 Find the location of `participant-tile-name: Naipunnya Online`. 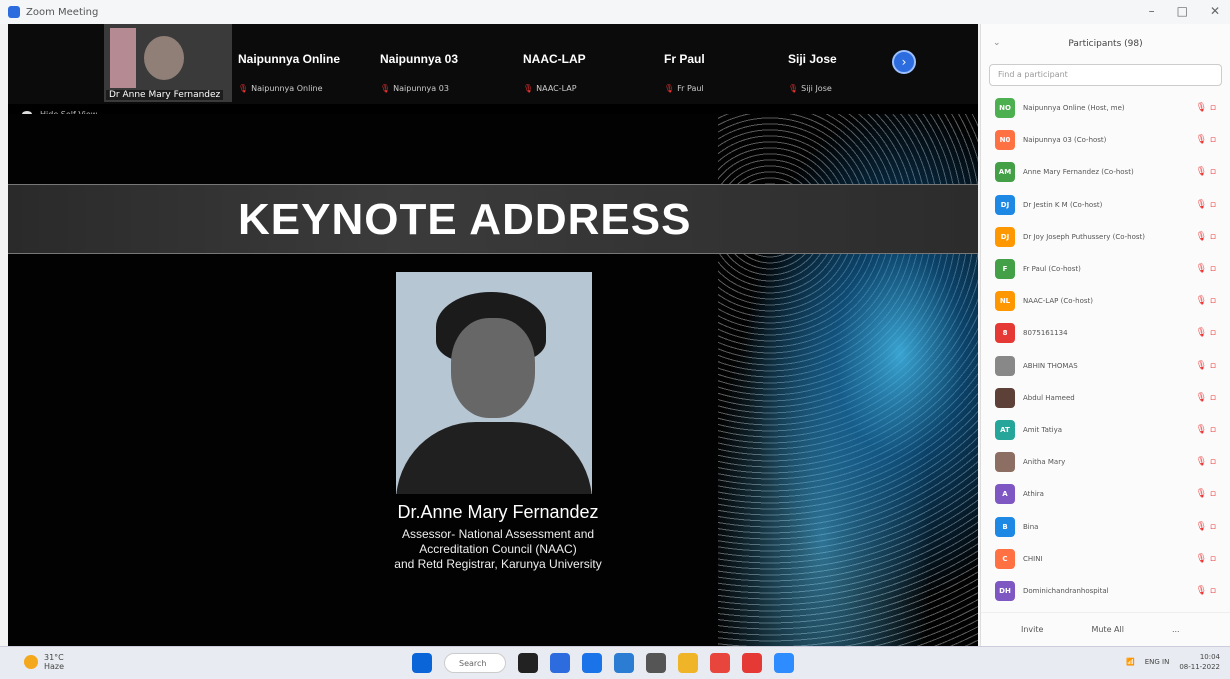

participant-tile-name: Naipunnya Online is located at coordinates (289, 59).